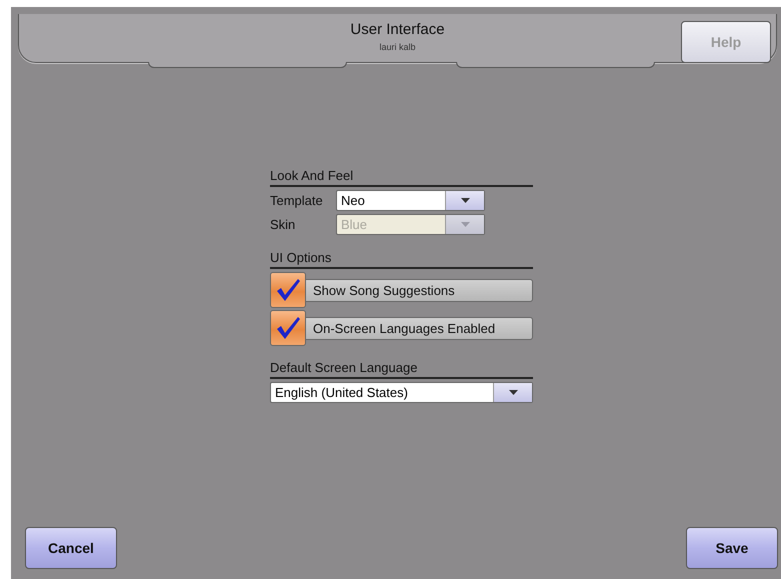 The height and width of the screenshot is (579, 781). I want to click on field-label: Template, so click(297, 200).